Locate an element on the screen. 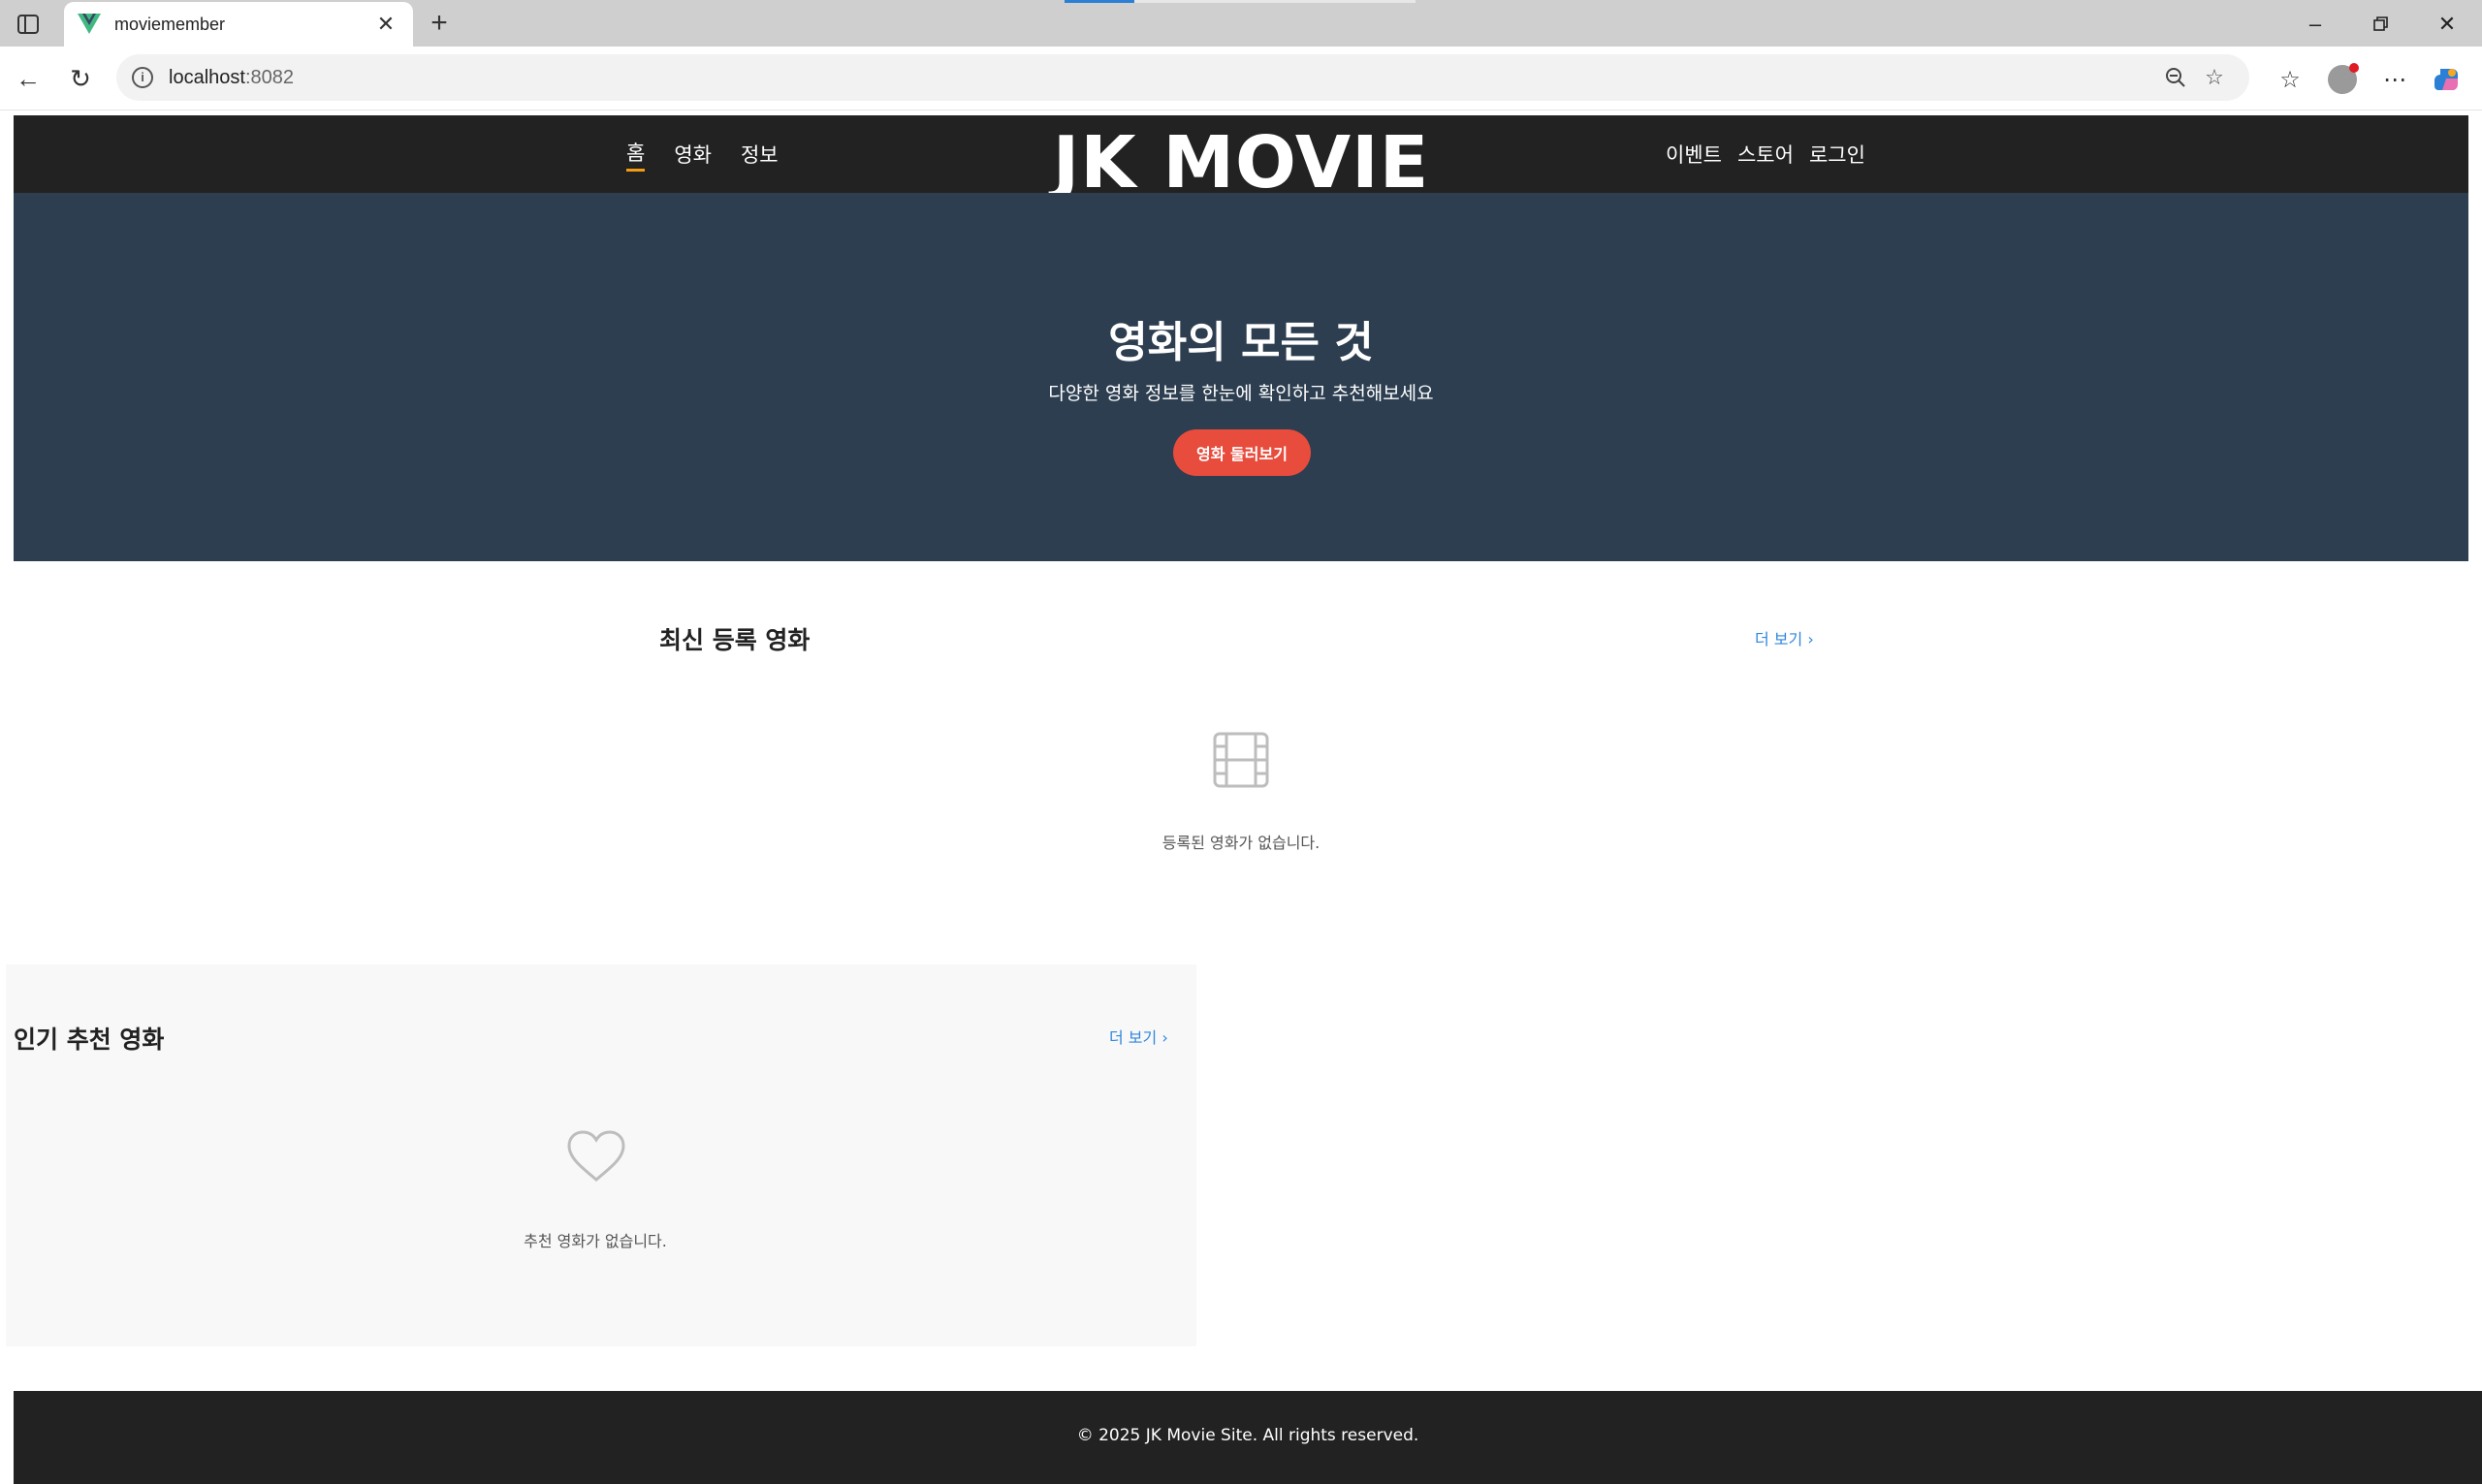  tab-close-icon: ✕ is located at coordinates (385, 24).